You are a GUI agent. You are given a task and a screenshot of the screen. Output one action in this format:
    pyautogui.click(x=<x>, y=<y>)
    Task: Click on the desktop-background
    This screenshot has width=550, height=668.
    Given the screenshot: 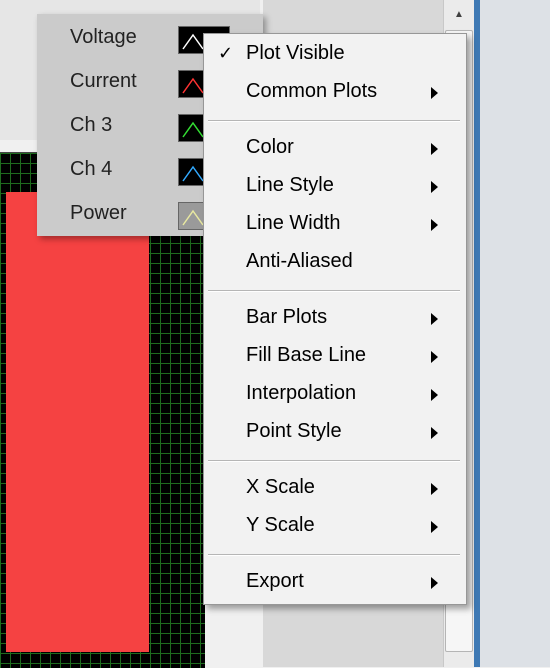 What is the action you would take?
    pyautogui.click(x=515, y=333)
    